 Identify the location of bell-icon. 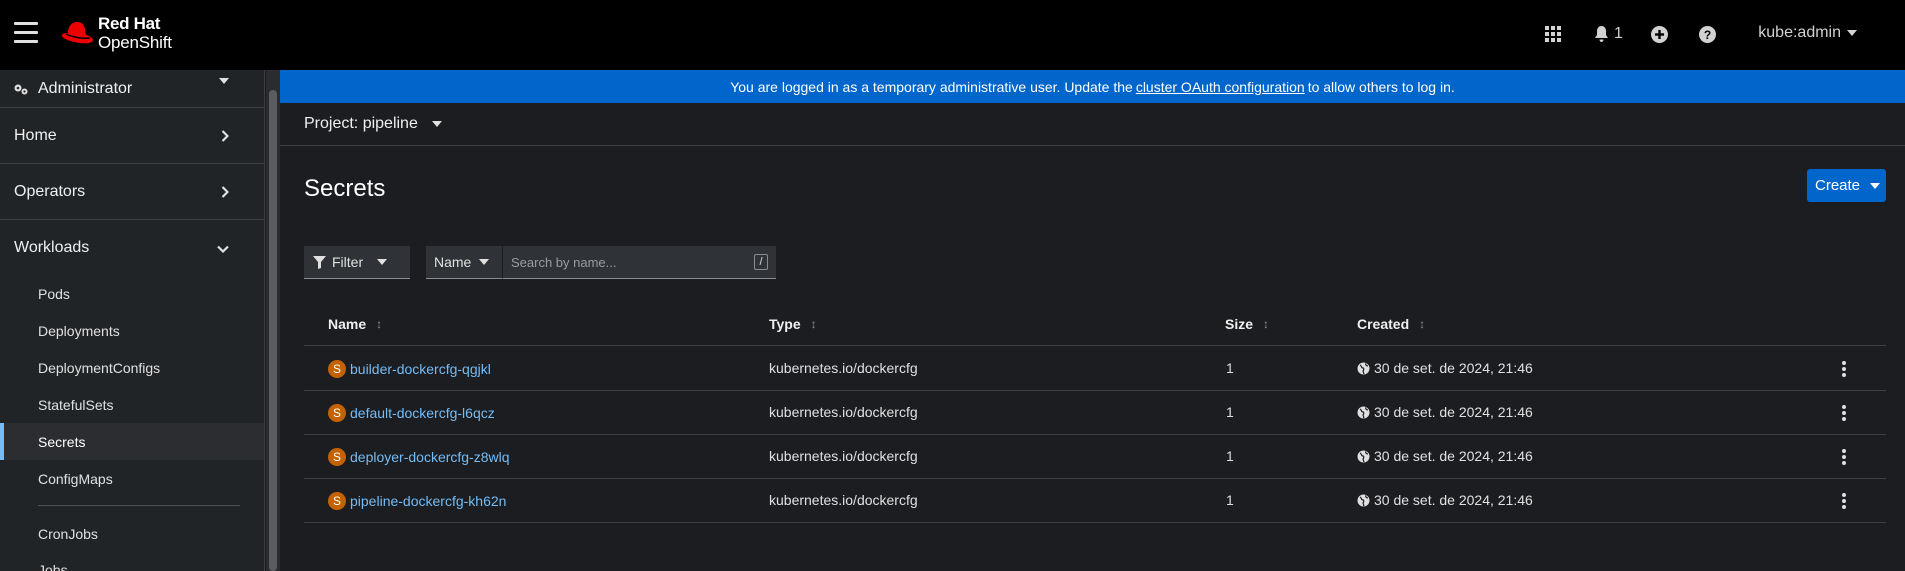
(1601, 34).